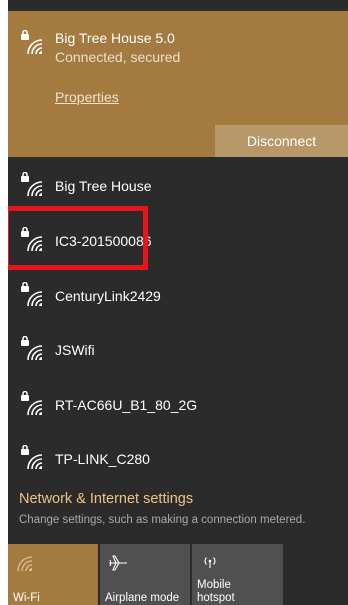 This screenshot has height=605, width=348. Describe the element at coordinates (210, 563) in the screenshot. I see `hotspot-icon` at that location.